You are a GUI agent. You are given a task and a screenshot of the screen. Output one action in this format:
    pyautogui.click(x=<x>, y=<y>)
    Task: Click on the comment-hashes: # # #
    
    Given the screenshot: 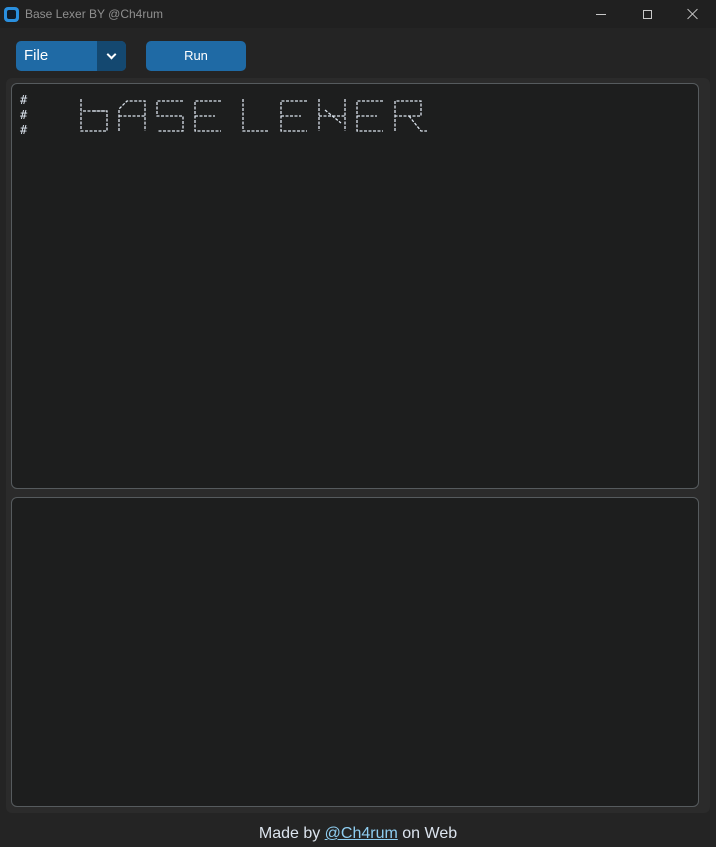 What is the action you would take?
    pyautogui.click(x=23, y=115)
    